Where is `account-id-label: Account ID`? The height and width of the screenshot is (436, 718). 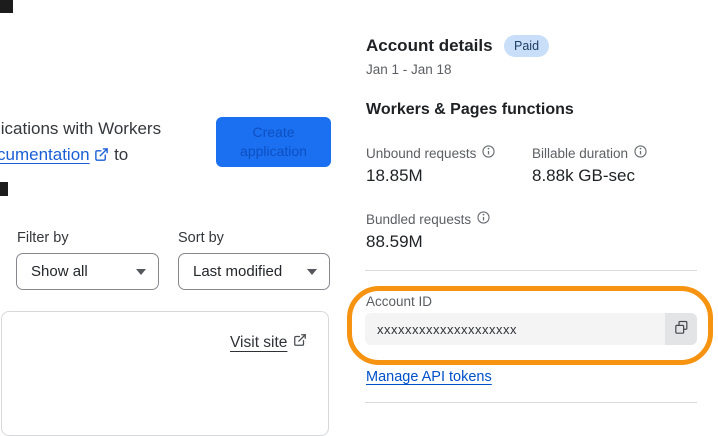 account-id-label: Account ID is located at coordinates (399, 301).